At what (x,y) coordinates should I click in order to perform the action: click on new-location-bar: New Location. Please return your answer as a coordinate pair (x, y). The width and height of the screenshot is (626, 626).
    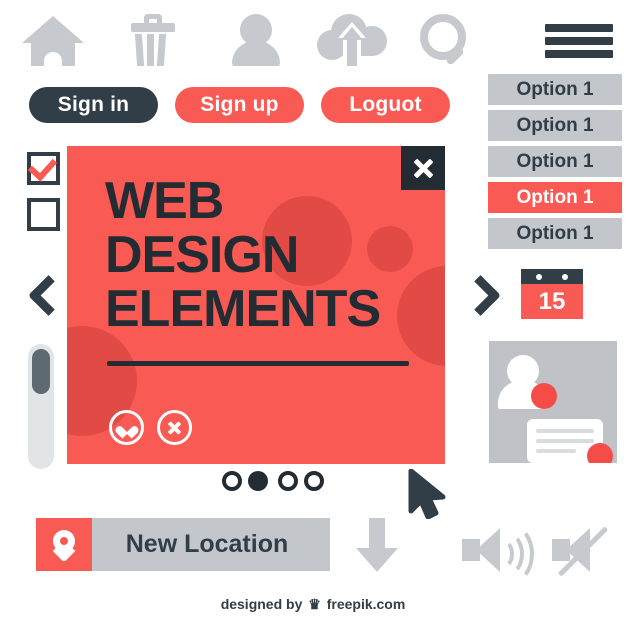
    Looking at the image, I should click on (183, 544).